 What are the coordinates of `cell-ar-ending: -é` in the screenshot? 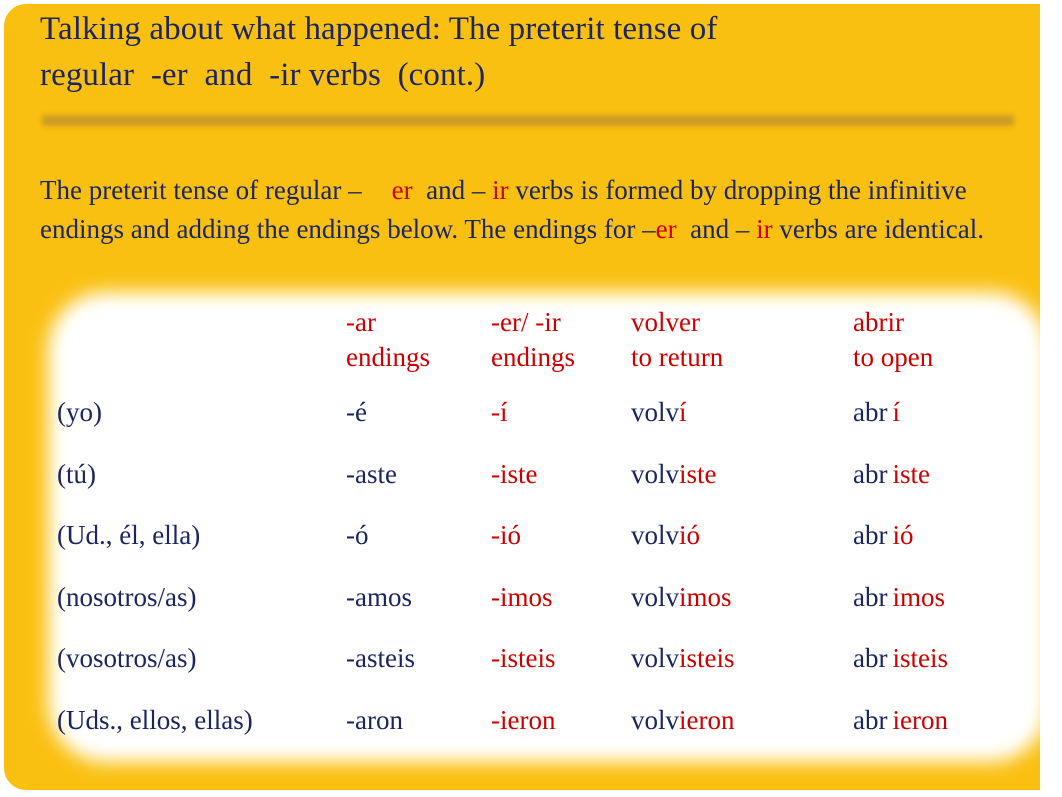 It's located at (418, 422).